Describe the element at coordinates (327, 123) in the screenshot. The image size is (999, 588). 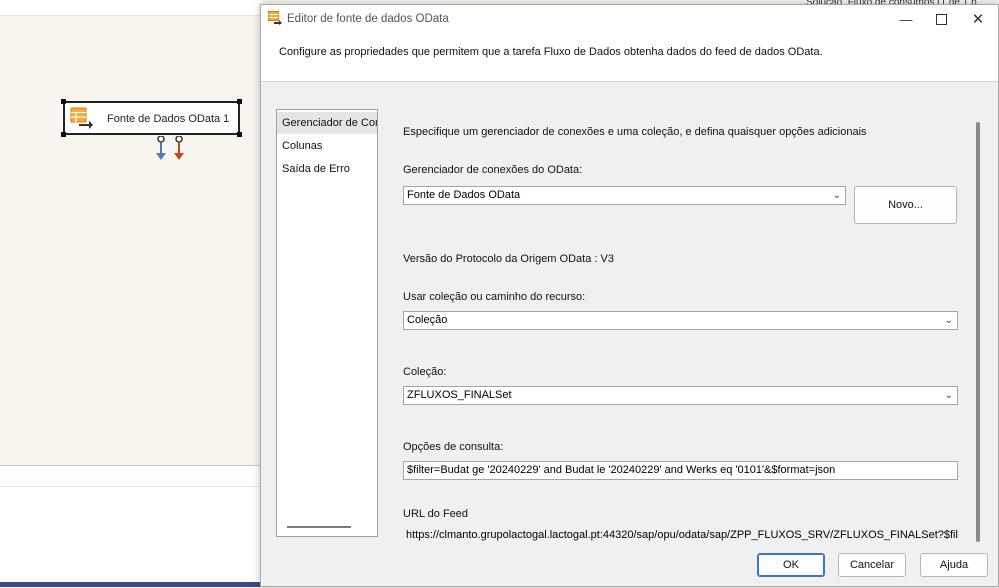
I see `nav-item-connection-manager: Gerenciador de Conexões` at that location.